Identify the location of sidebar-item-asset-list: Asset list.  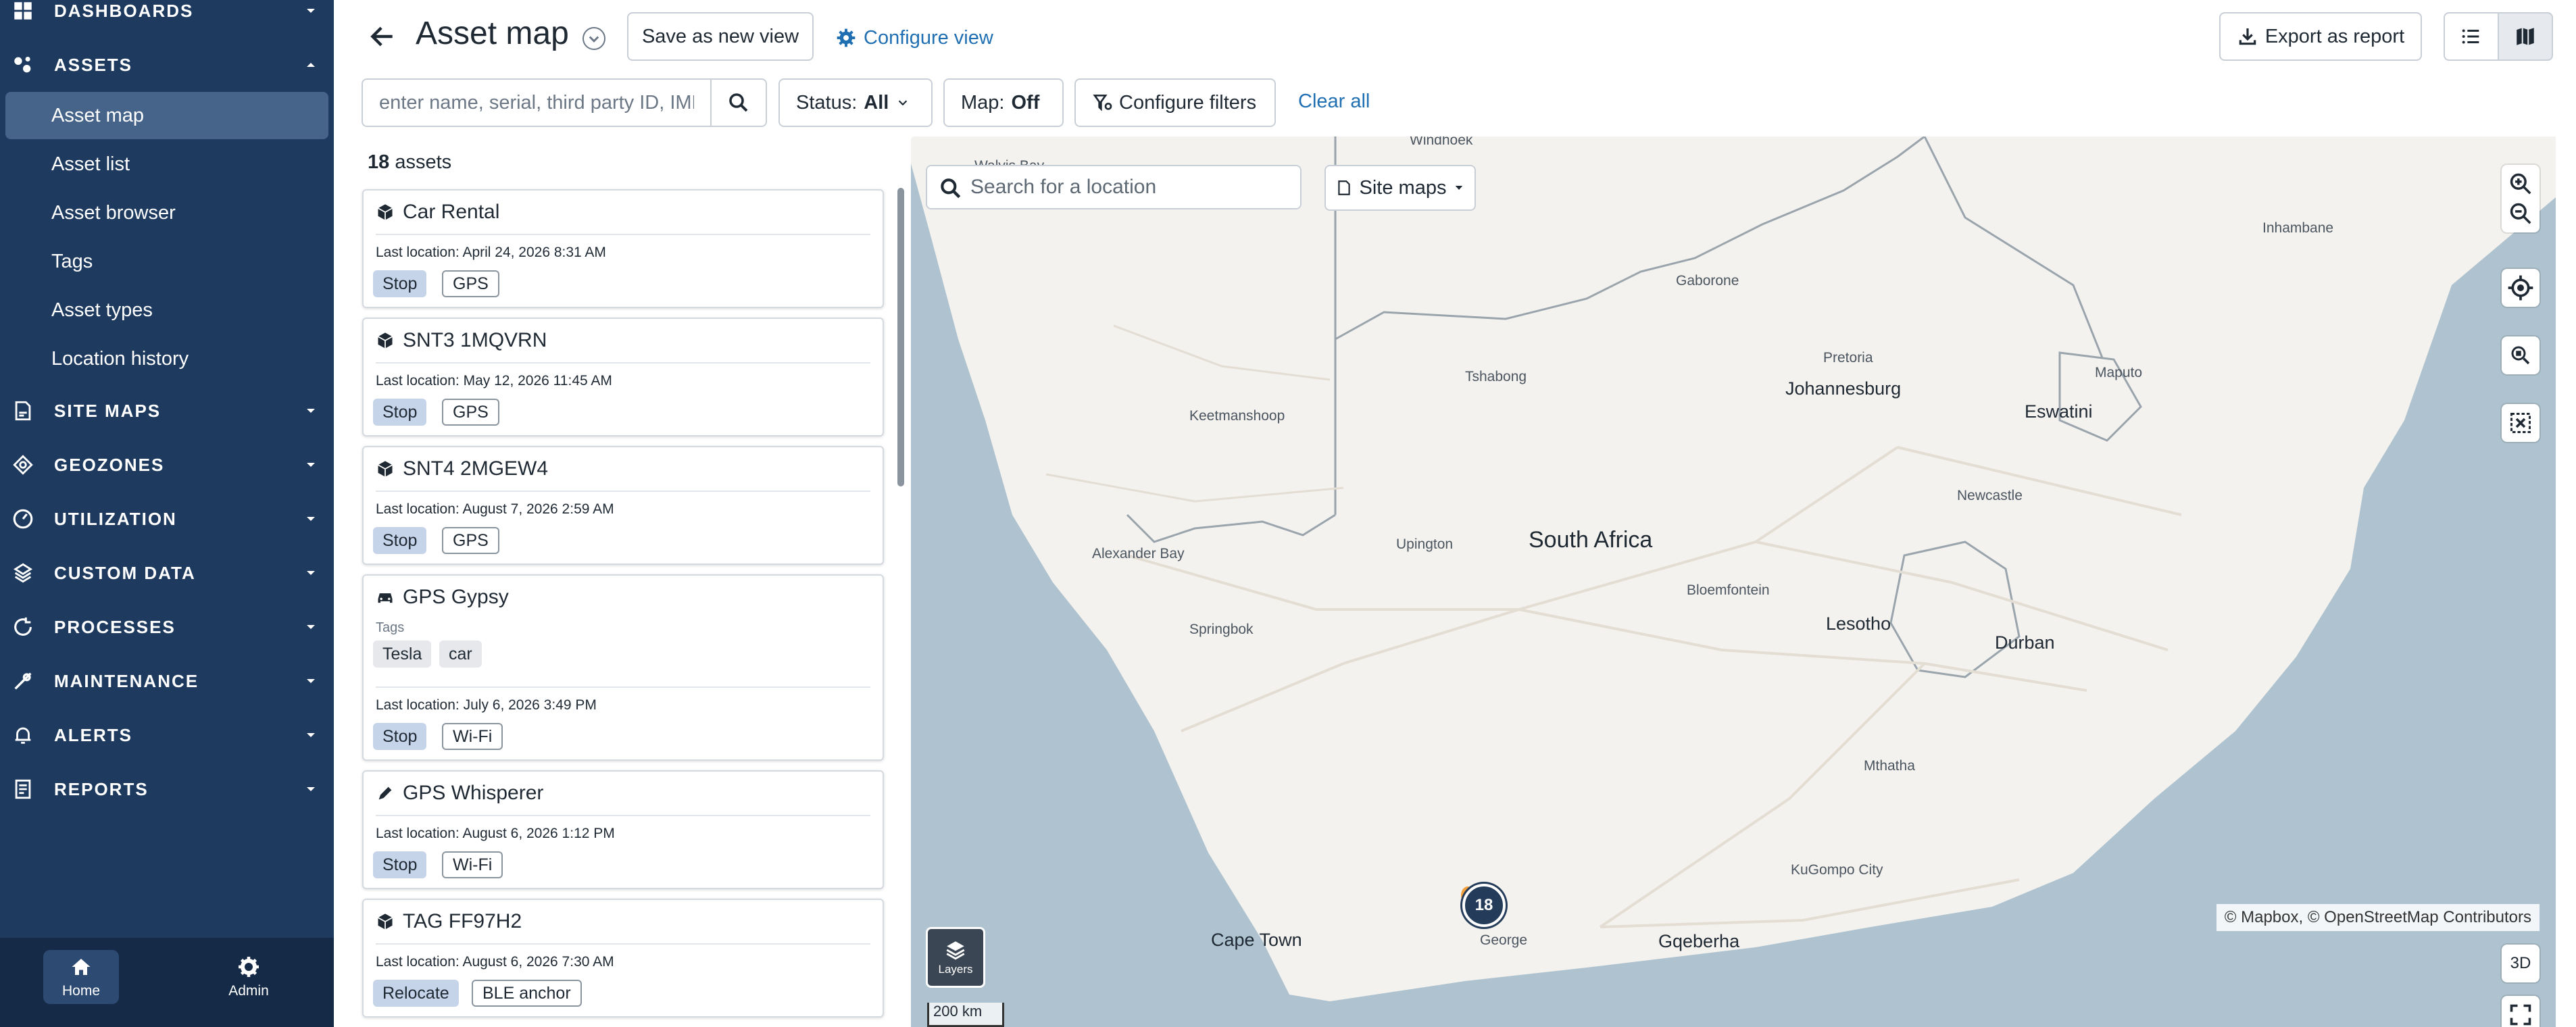
(167, 164).